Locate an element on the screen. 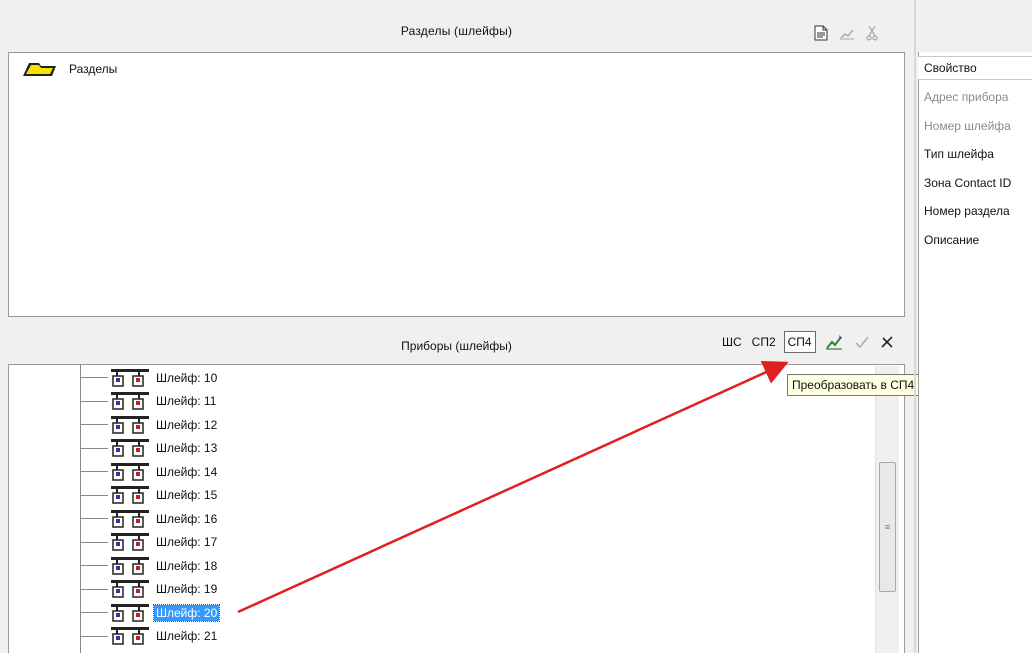 The height and width of the screenshot is (653, 1032). property-row: Номер раздела is located at coordinates (967, 211).